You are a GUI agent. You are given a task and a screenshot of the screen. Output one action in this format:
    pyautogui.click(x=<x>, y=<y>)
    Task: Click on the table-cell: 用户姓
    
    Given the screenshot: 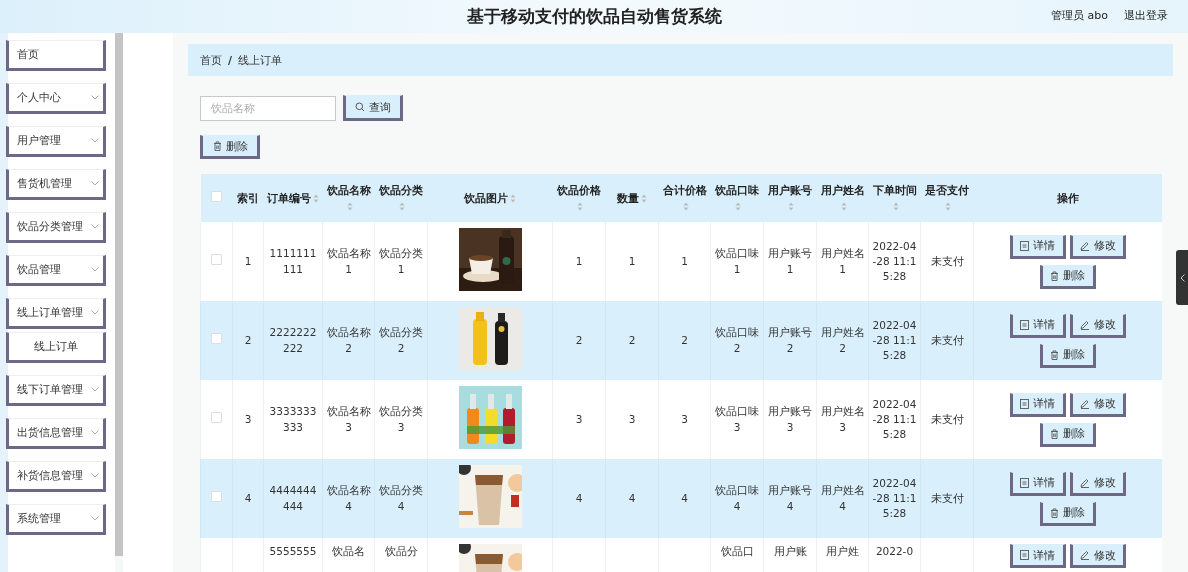 What is the action you would take?
    pyautogui.click(x=842, y=555)
    